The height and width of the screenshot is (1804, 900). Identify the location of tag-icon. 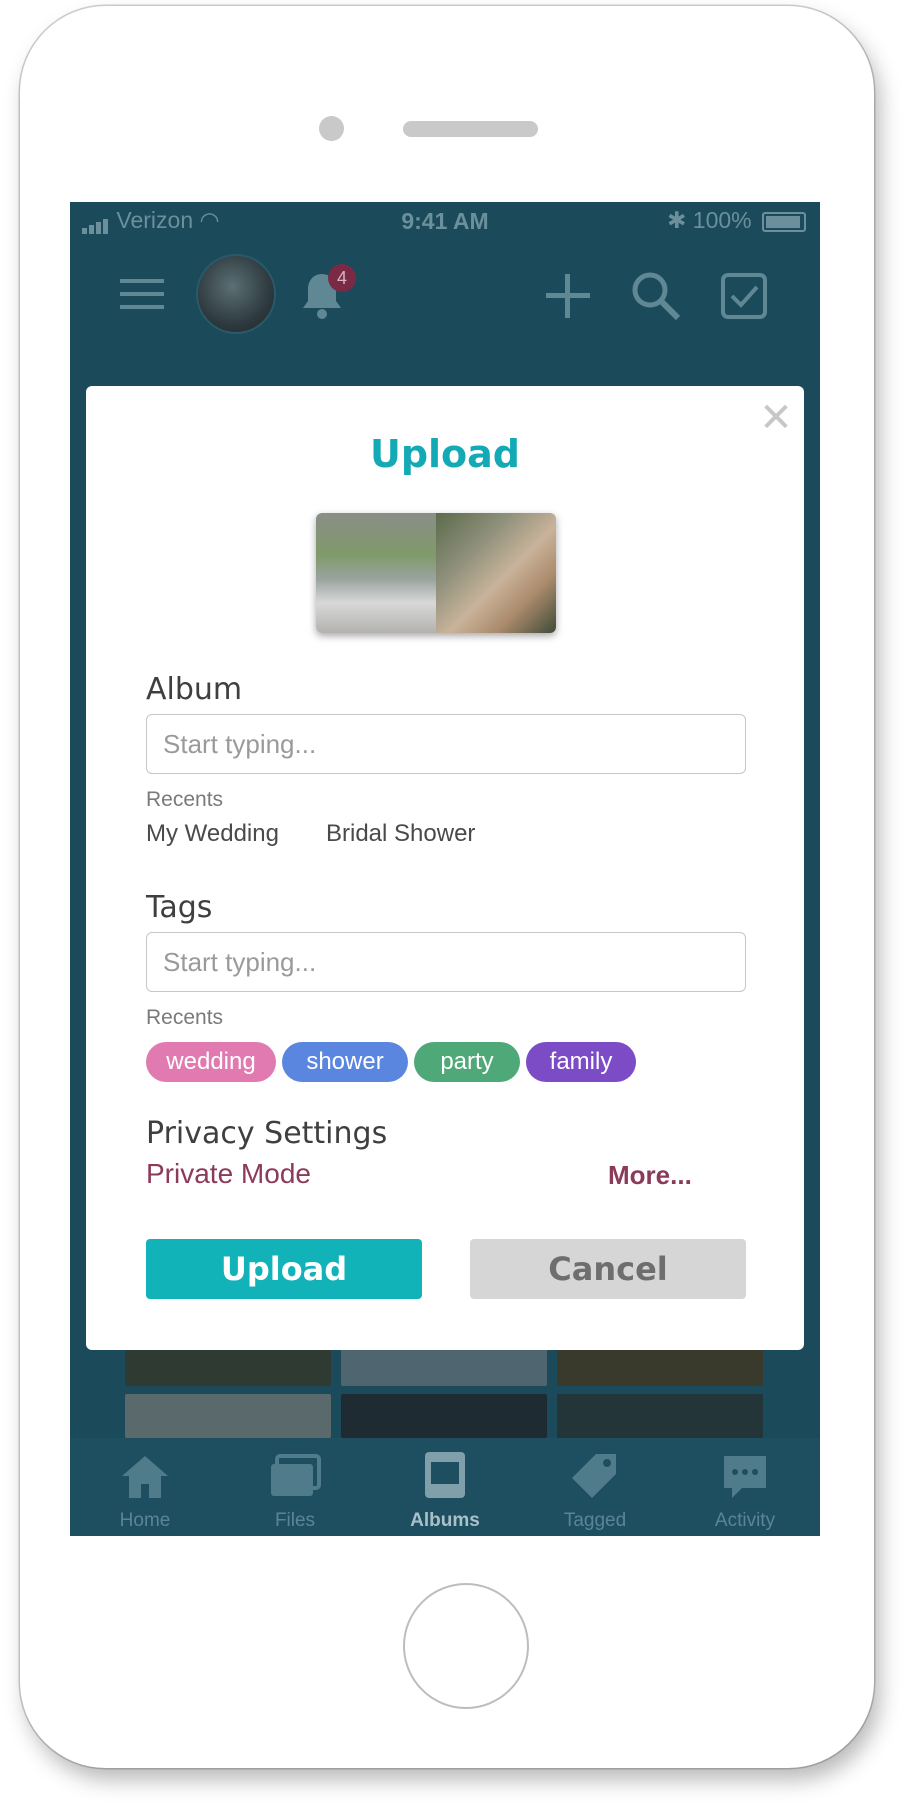
(594, 1476).